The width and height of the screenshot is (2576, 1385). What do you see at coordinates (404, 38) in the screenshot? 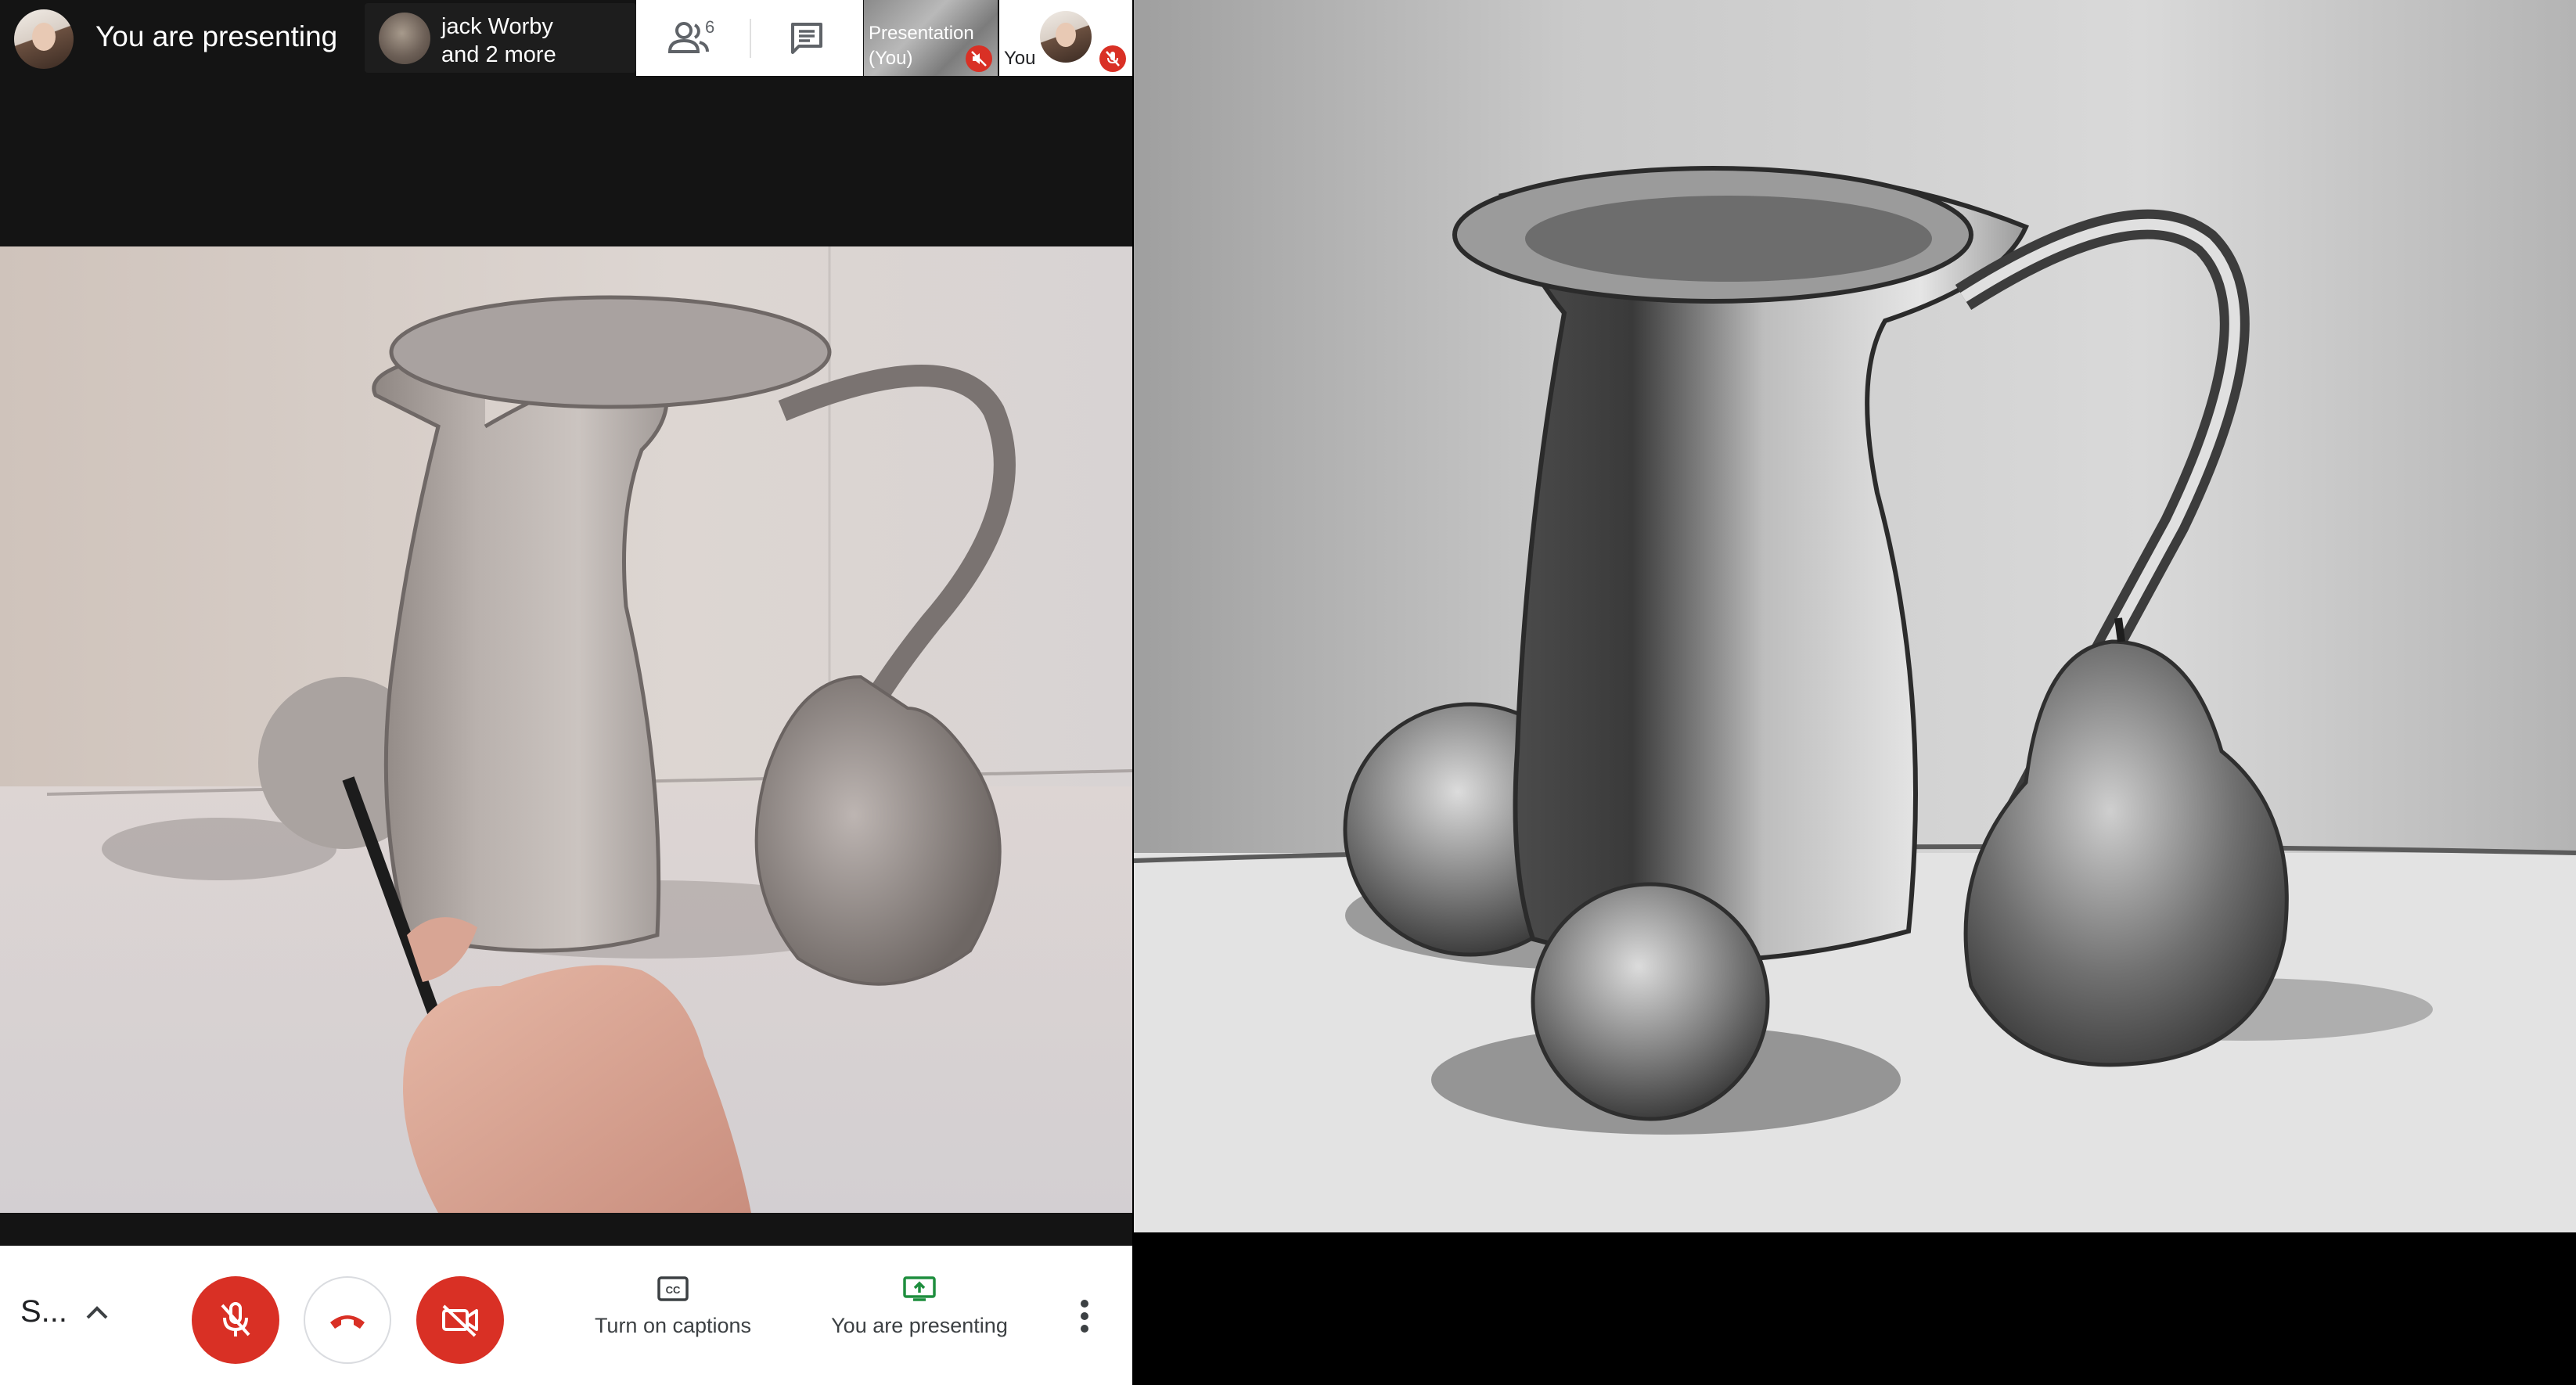
I see `participant-avatar` at bounding box center [404, 38].